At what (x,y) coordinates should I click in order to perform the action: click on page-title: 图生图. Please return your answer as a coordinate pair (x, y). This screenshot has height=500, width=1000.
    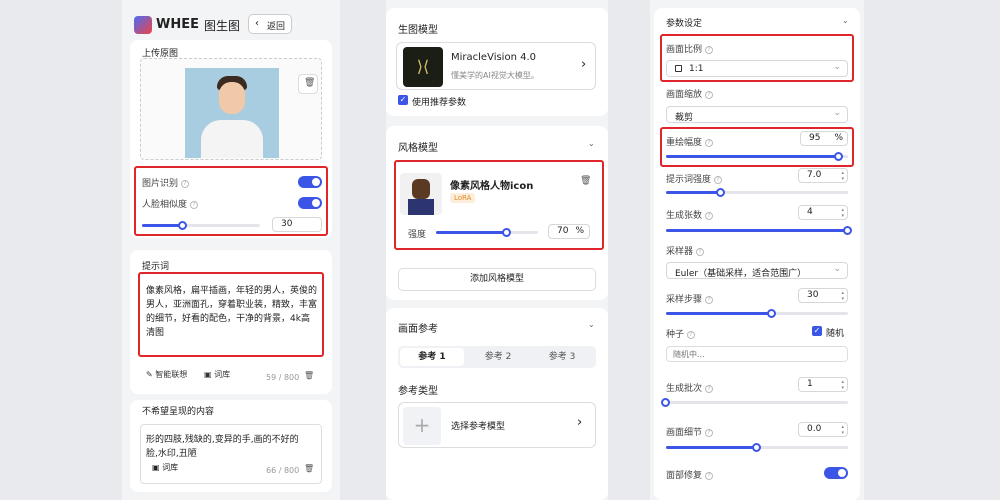
    Looking at the image, I should click on (222, 26).